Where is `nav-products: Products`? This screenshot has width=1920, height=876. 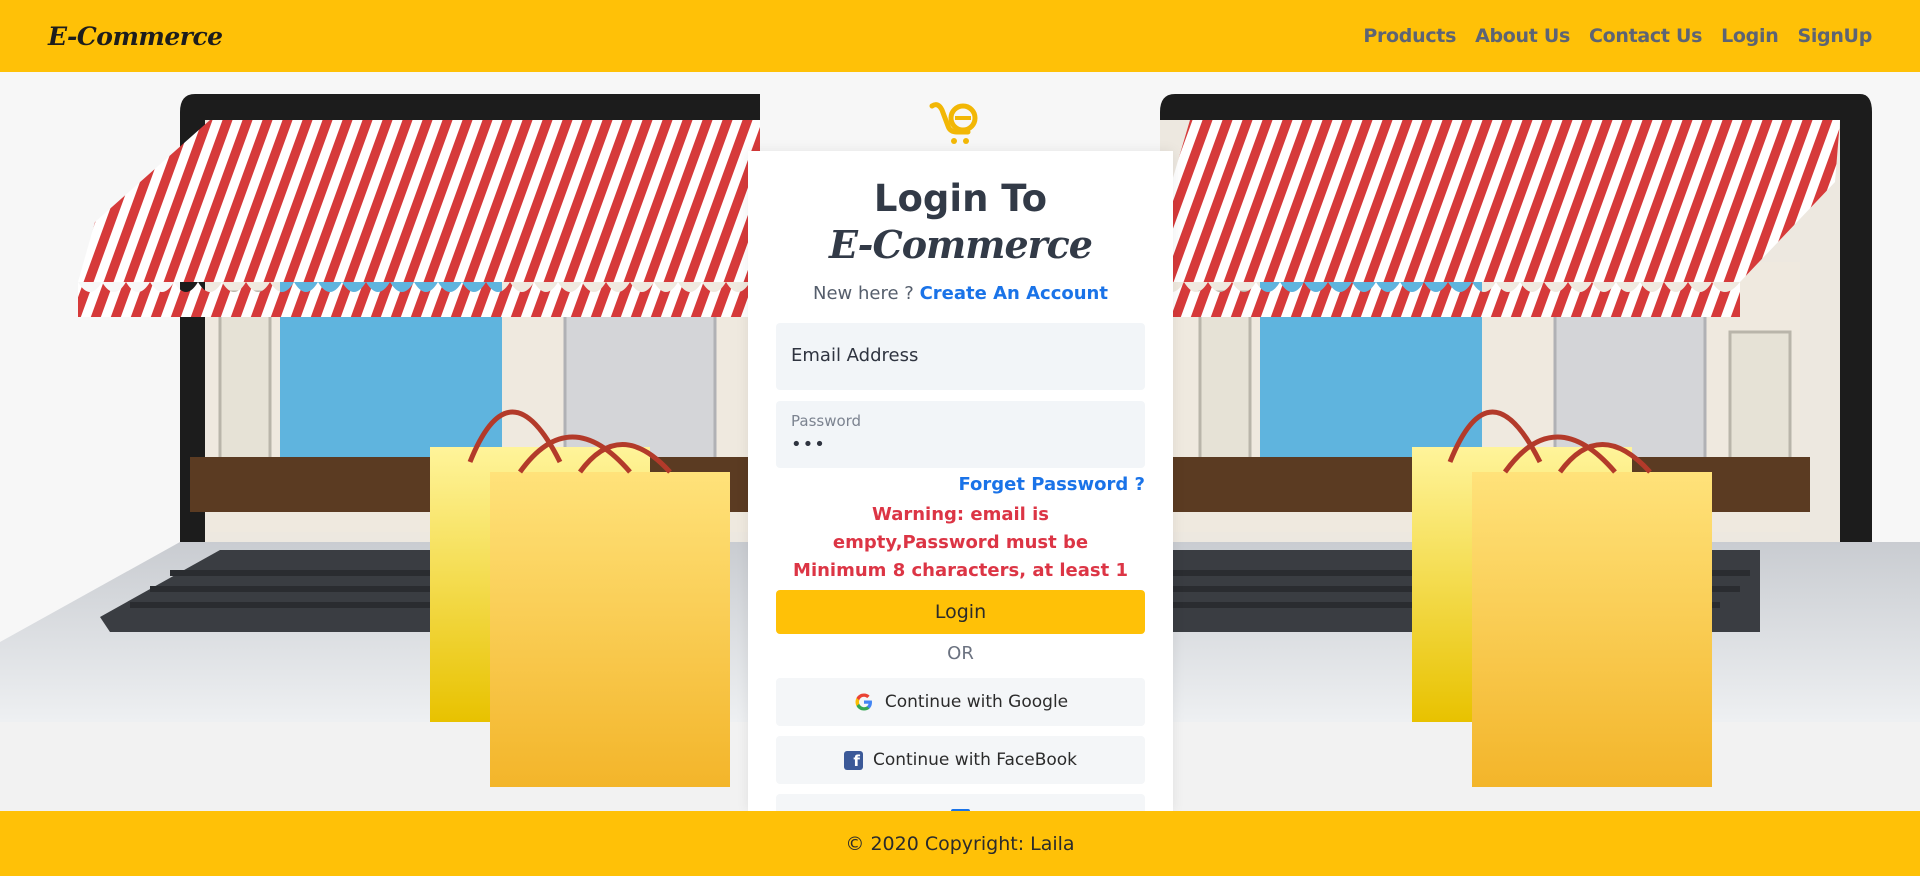 nav-products: Products is located at coordinates (1409, 36).